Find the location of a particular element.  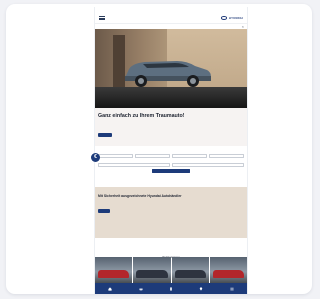

offer-title: Ganz einfach zu Ihrem Traumauto! is located at coordinates (141, 116).